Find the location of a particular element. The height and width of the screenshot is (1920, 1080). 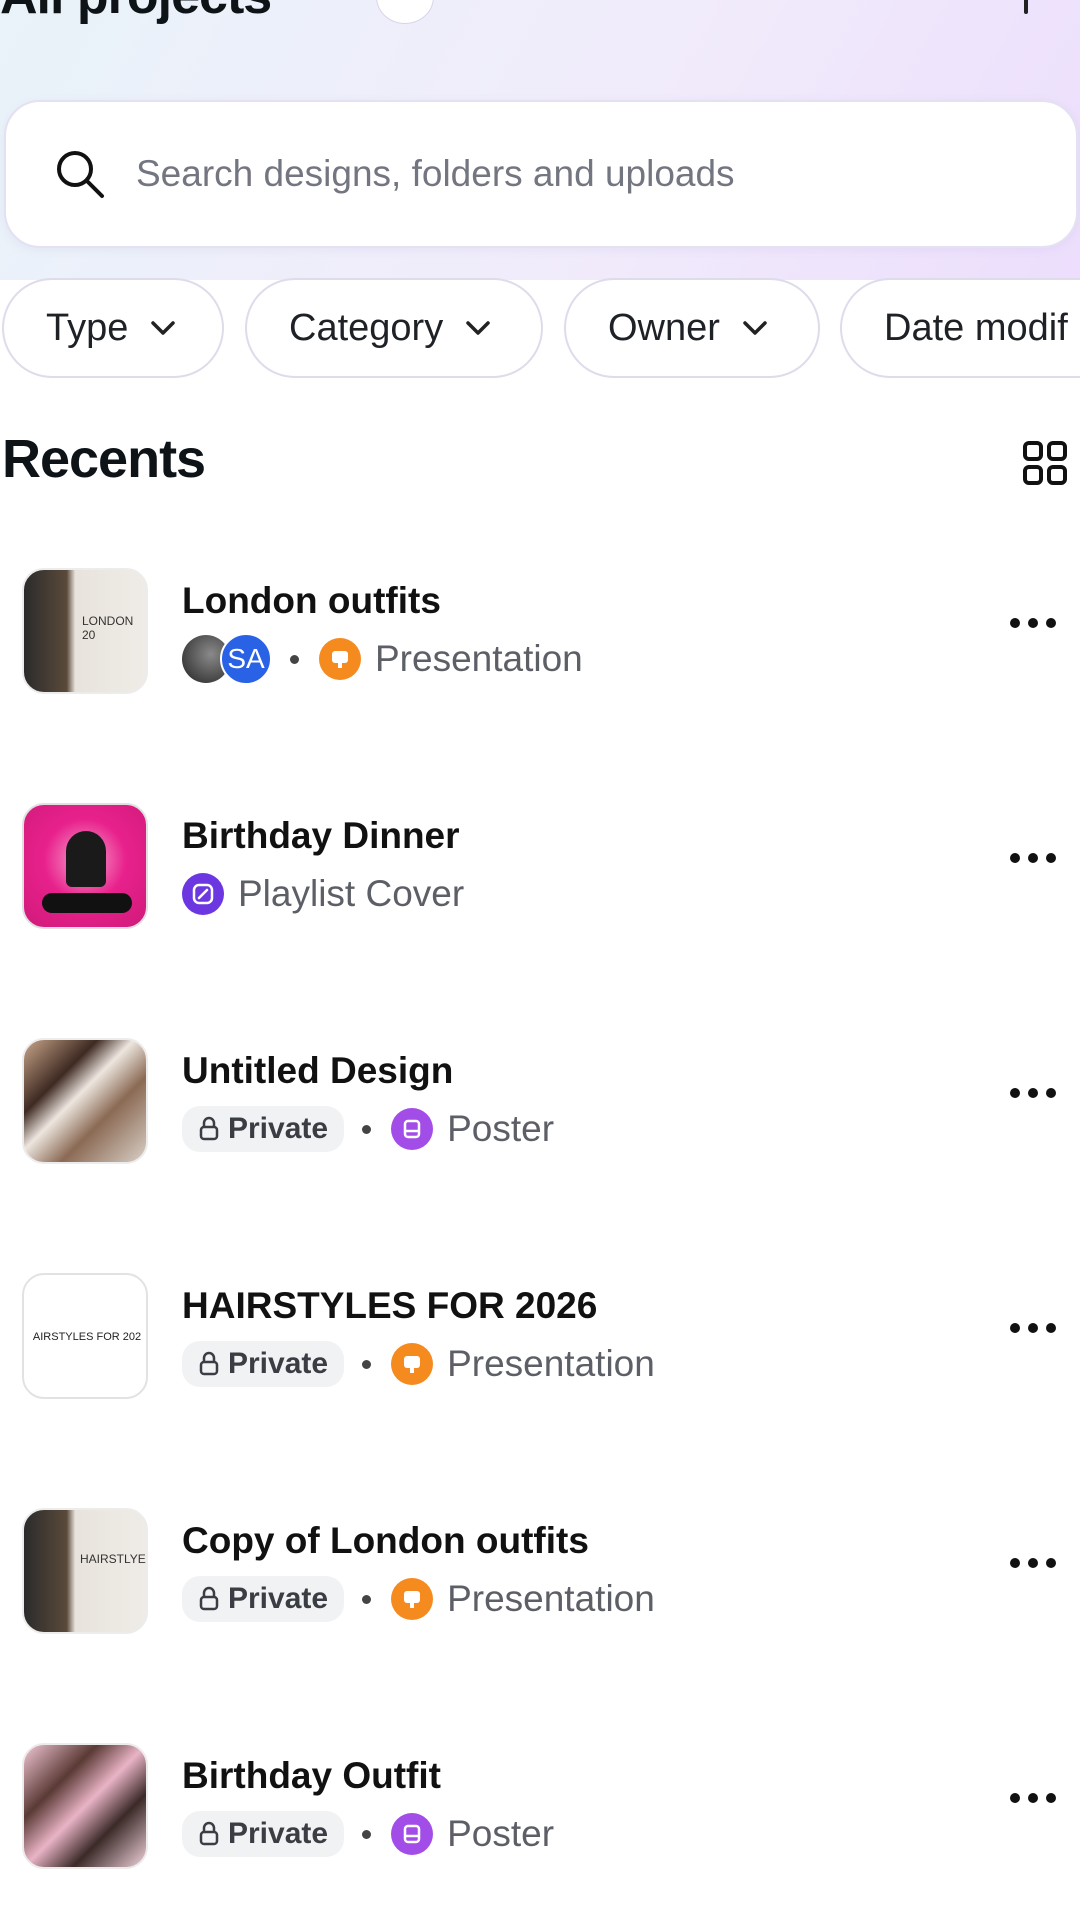

design-thumbnail: HAIRSTLYE is located at coordinates (85, 1571).